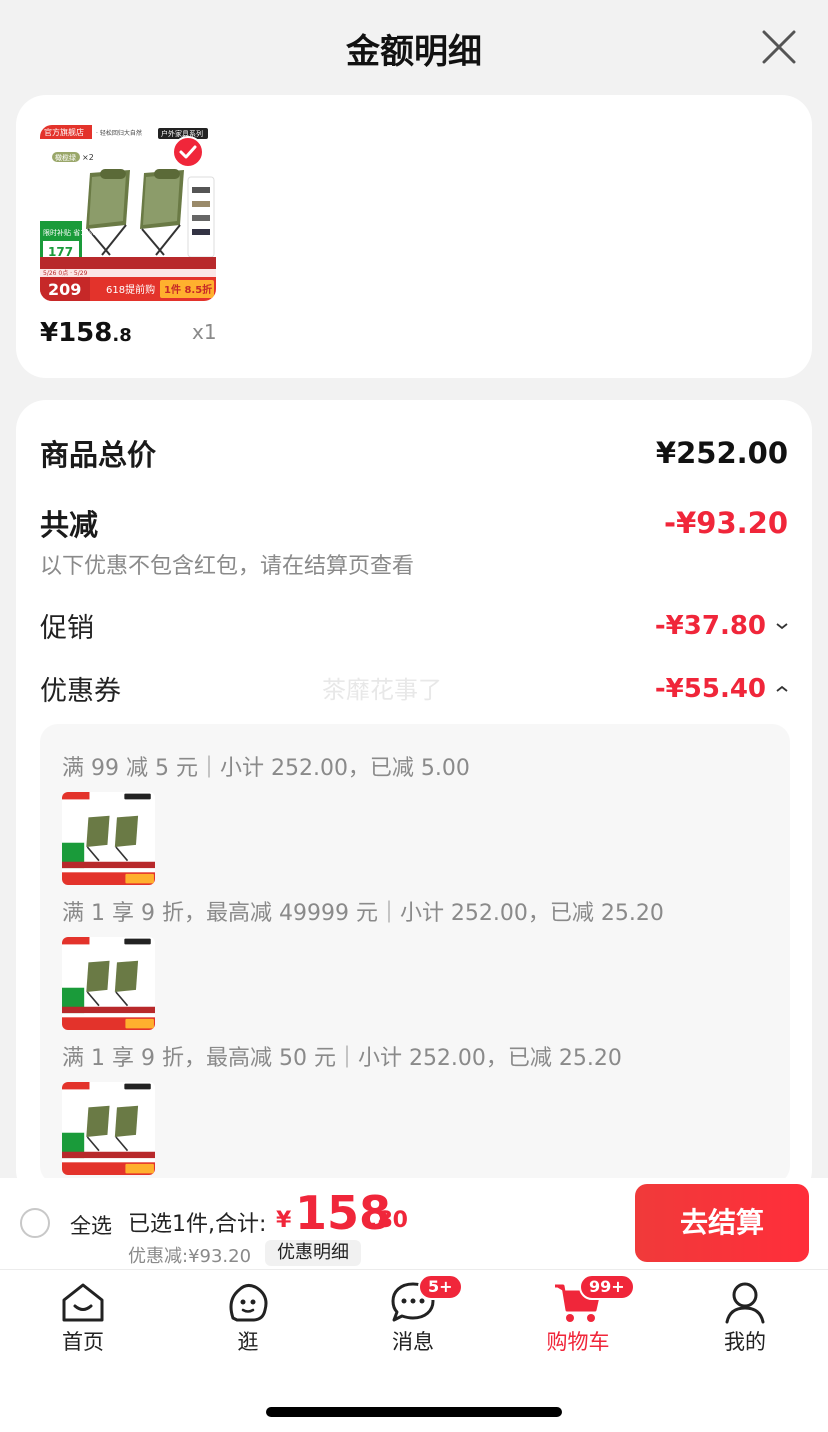 This screenshot has height=1432, width=828. I want to click on cart-badge: 99+, so click(607, 1287).